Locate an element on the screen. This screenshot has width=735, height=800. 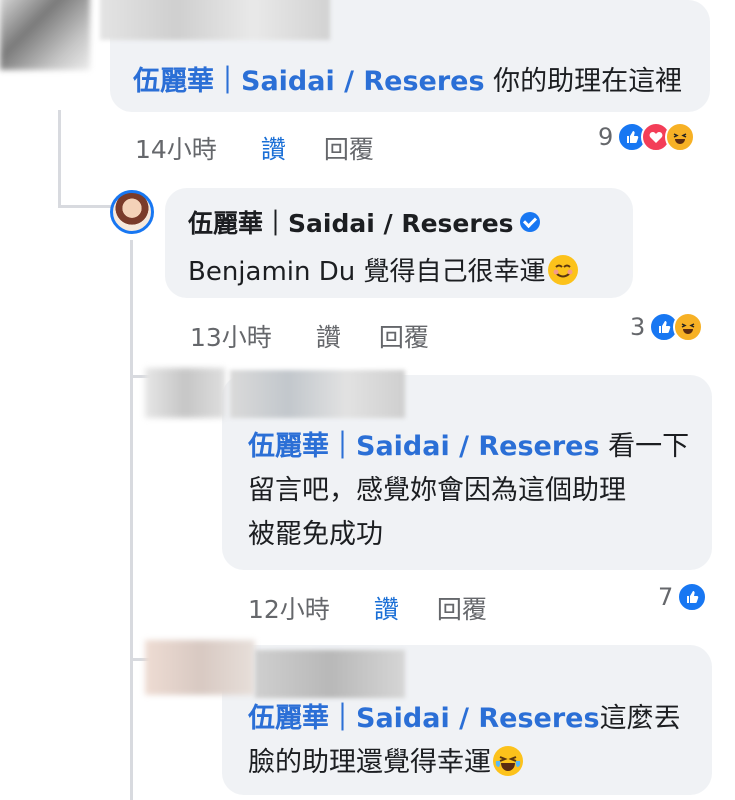
reply-button-1: 回覆 is located at coordinates (349, 148).